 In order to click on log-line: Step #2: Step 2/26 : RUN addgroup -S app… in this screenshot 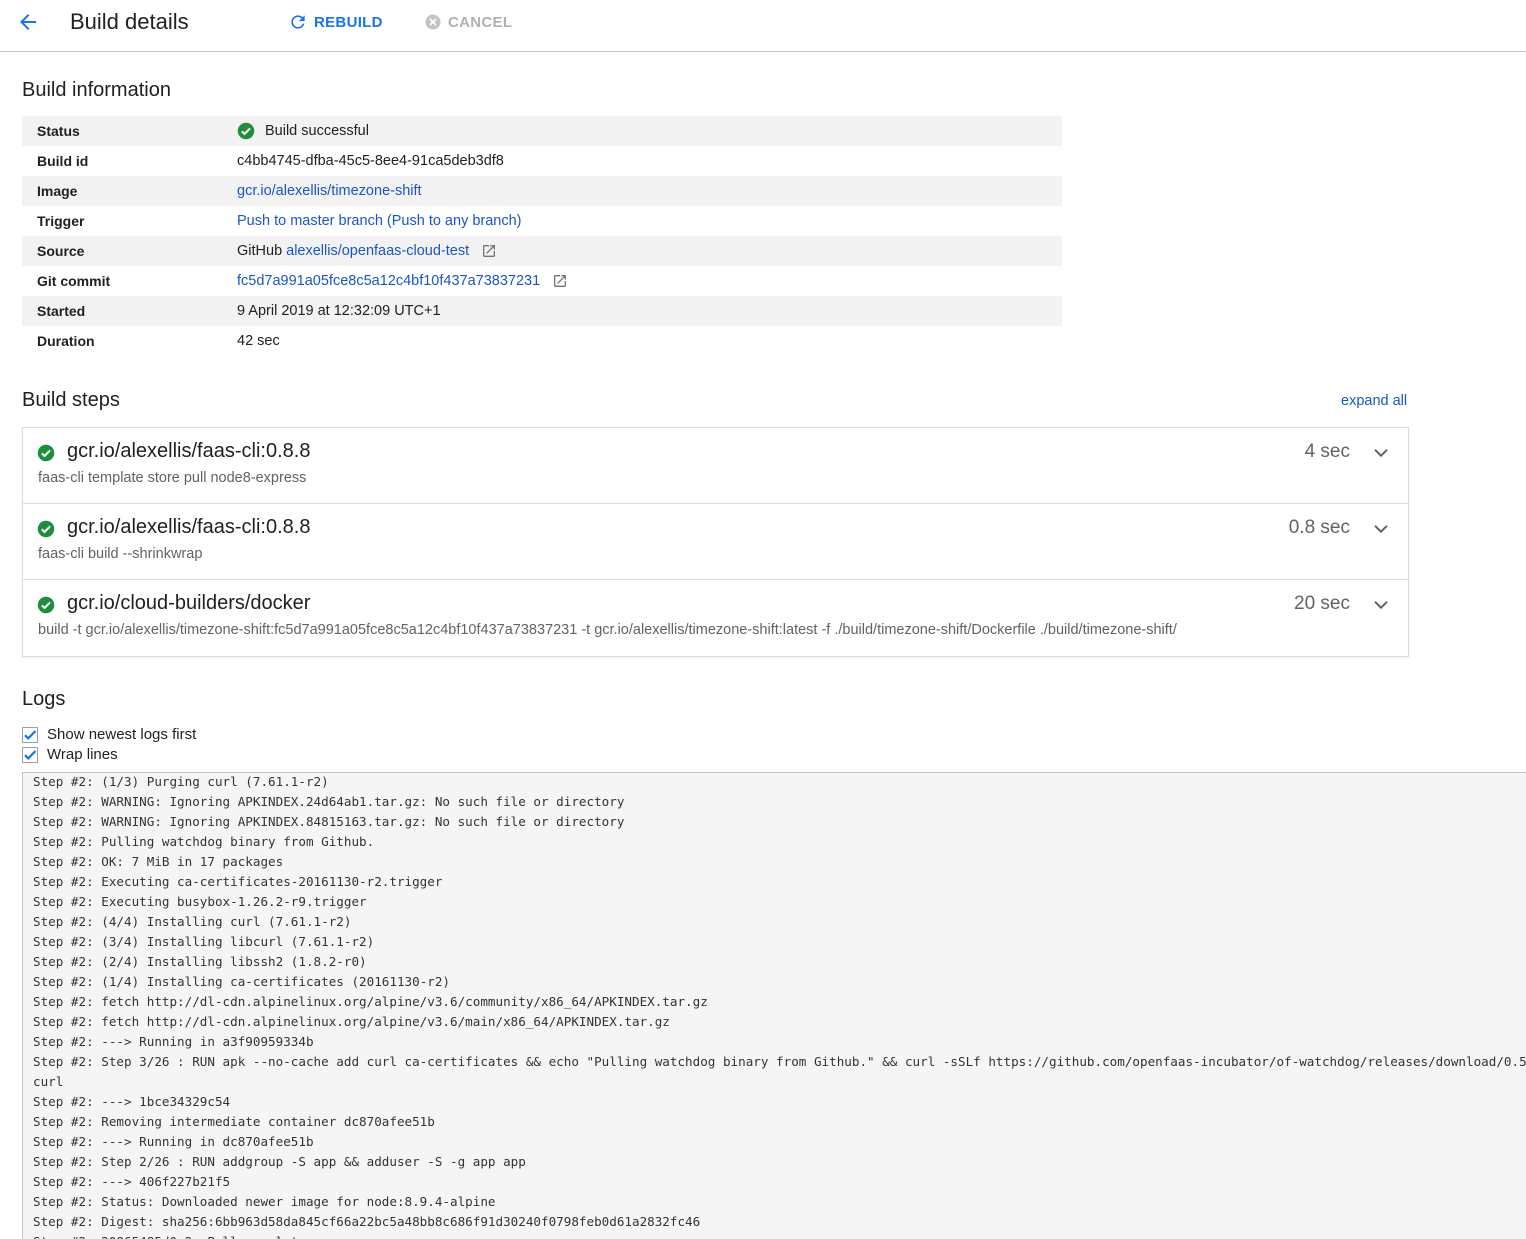, I will do `click(279, 1161)`.